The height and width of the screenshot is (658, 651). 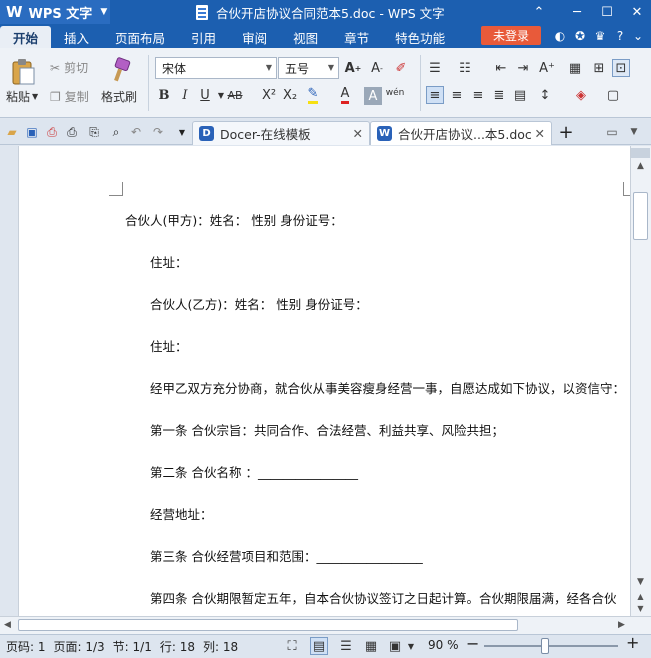 What do you see at coordinates (345, 95) in the screenshot?
I see `font-color-icon: A` at bounding box center [345, 95].